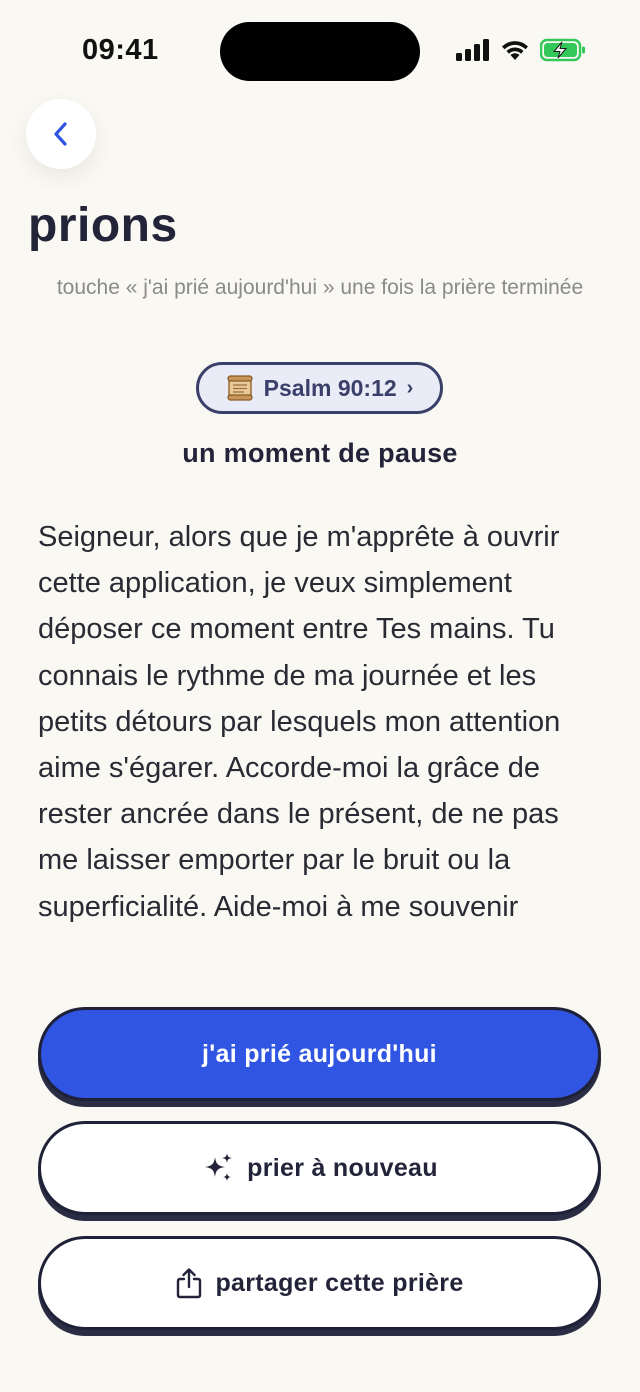  Describe the element at coordinates (330, 387) in the screenshot. I see `verse-reference: Psalm 90:12` at that location.